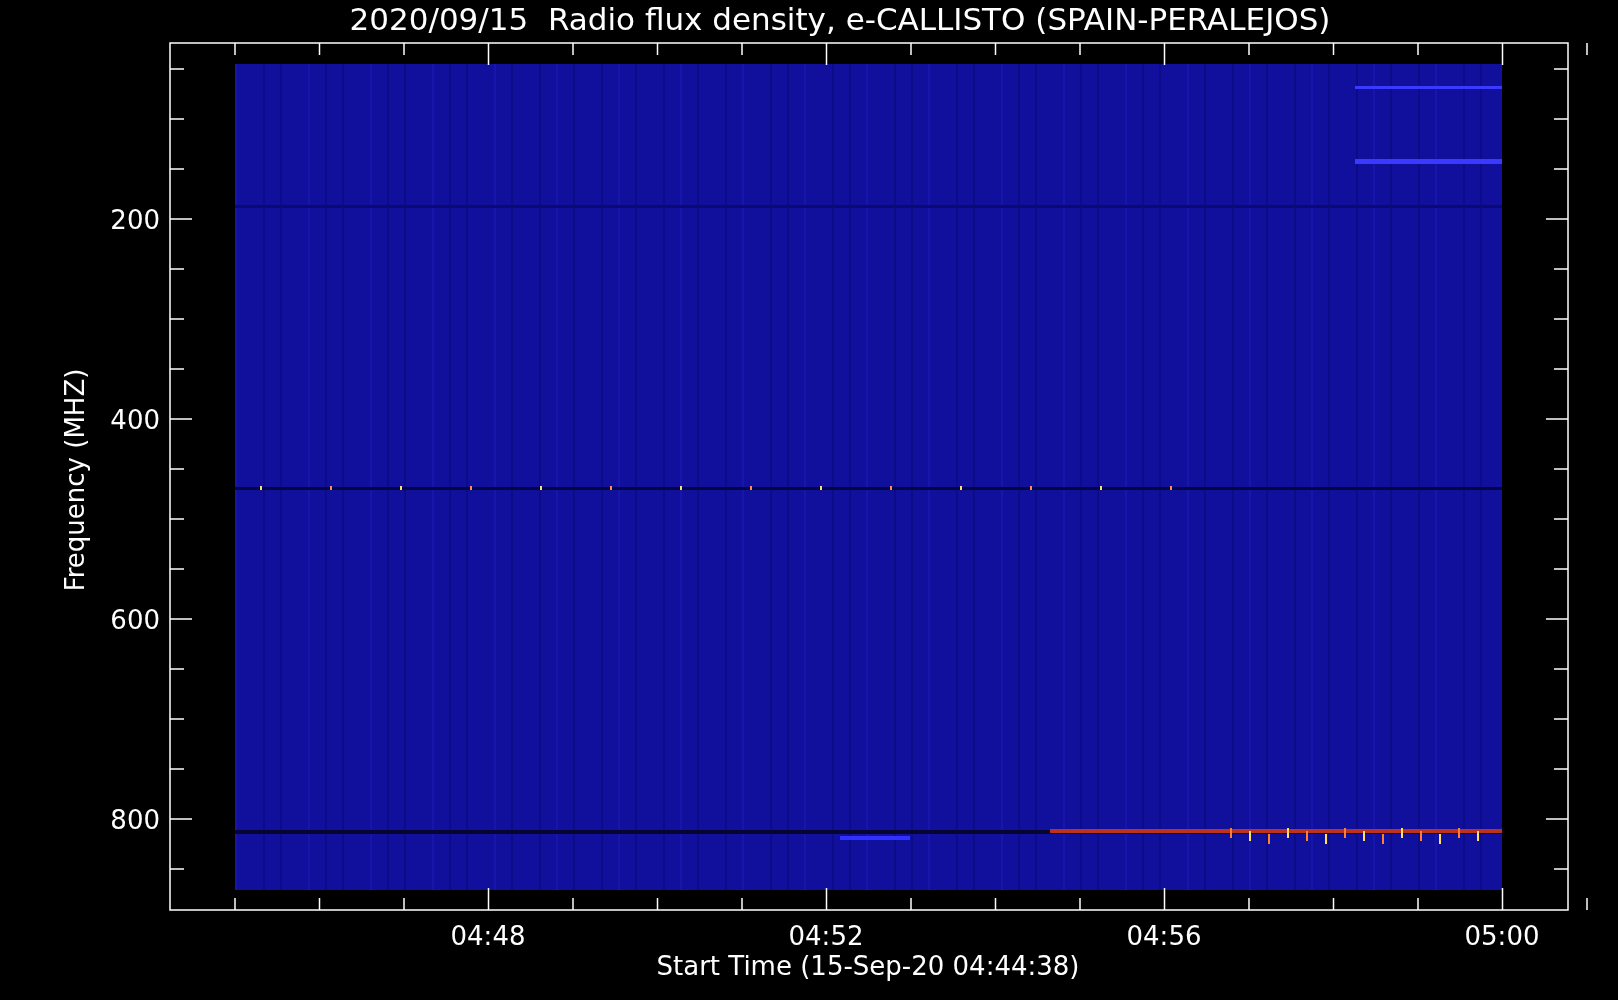 The width and height of the screenshot is (1618, 1000). Describe the element at coordinates (135, 820) in the screenshot. I see `tick-label: 800` at that location.